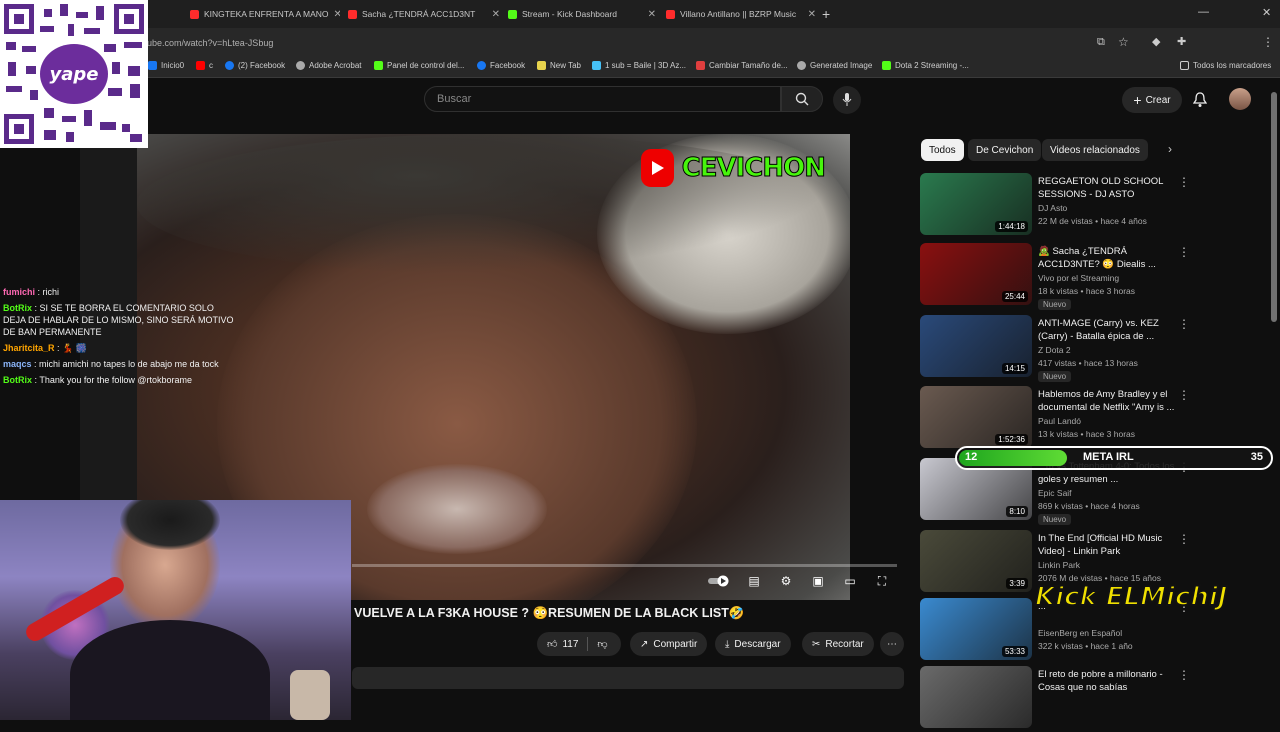  I want to click on rec-channel: Epic Saif, so click(1055, 493).